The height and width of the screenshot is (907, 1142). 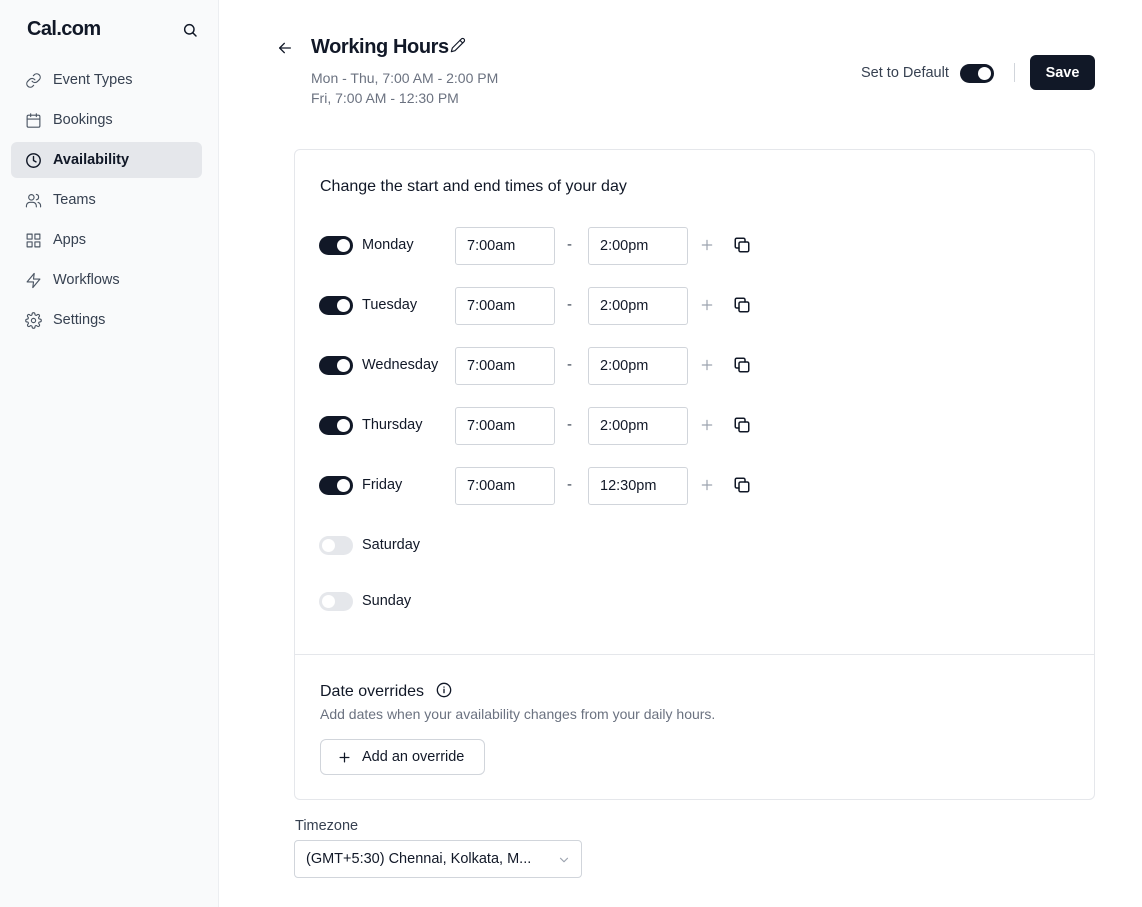 What do you see at coordinates (327, 826) in the screenshot?
I see `timezone-label: Timezone` at bounding box center [327, 826].